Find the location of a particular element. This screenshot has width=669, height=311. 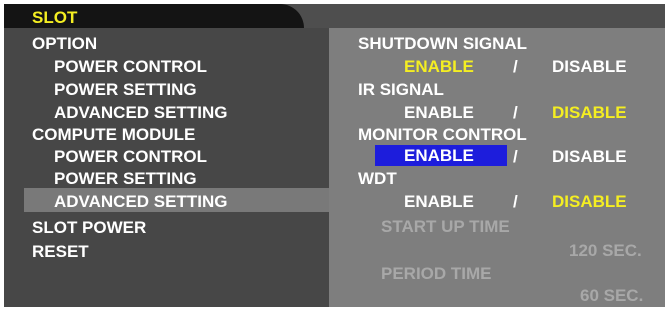

wdt-label: WDT is located at coordinates (377, 178).